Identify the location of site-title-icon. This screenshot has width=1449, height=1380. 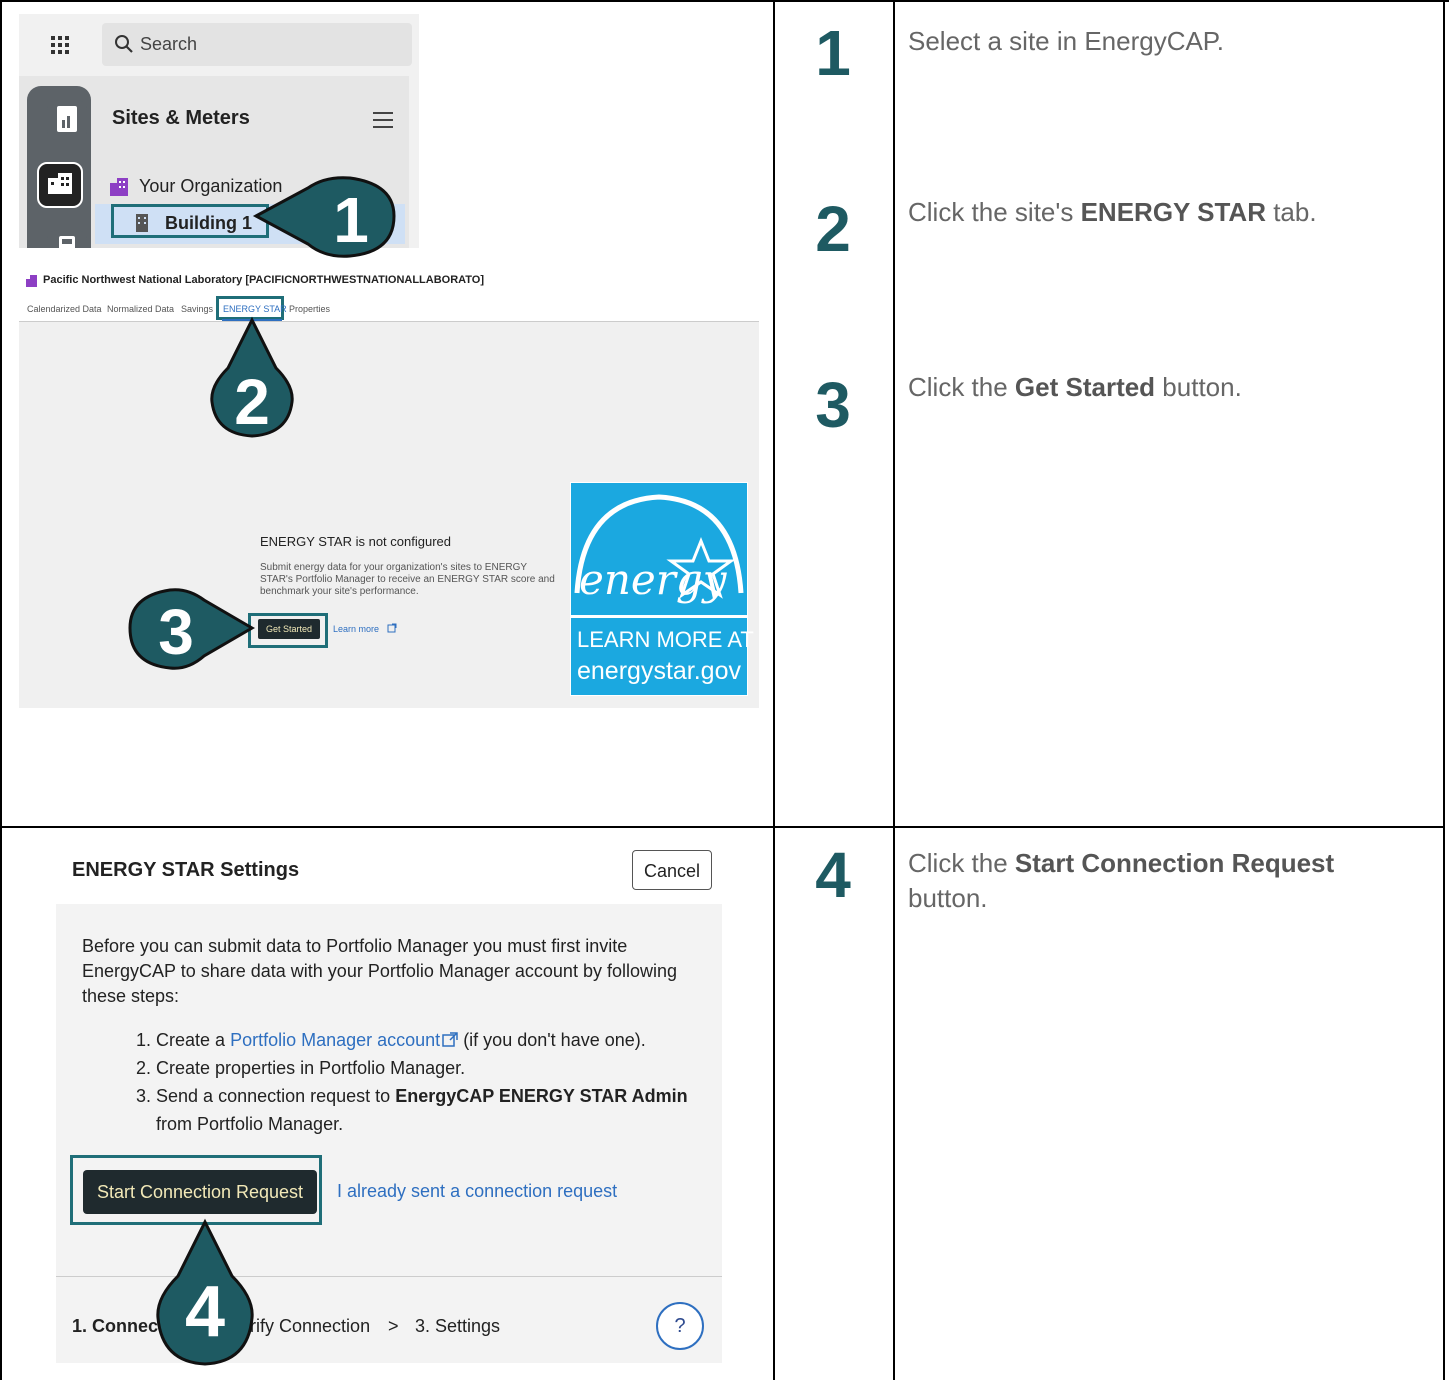
(31, 281).